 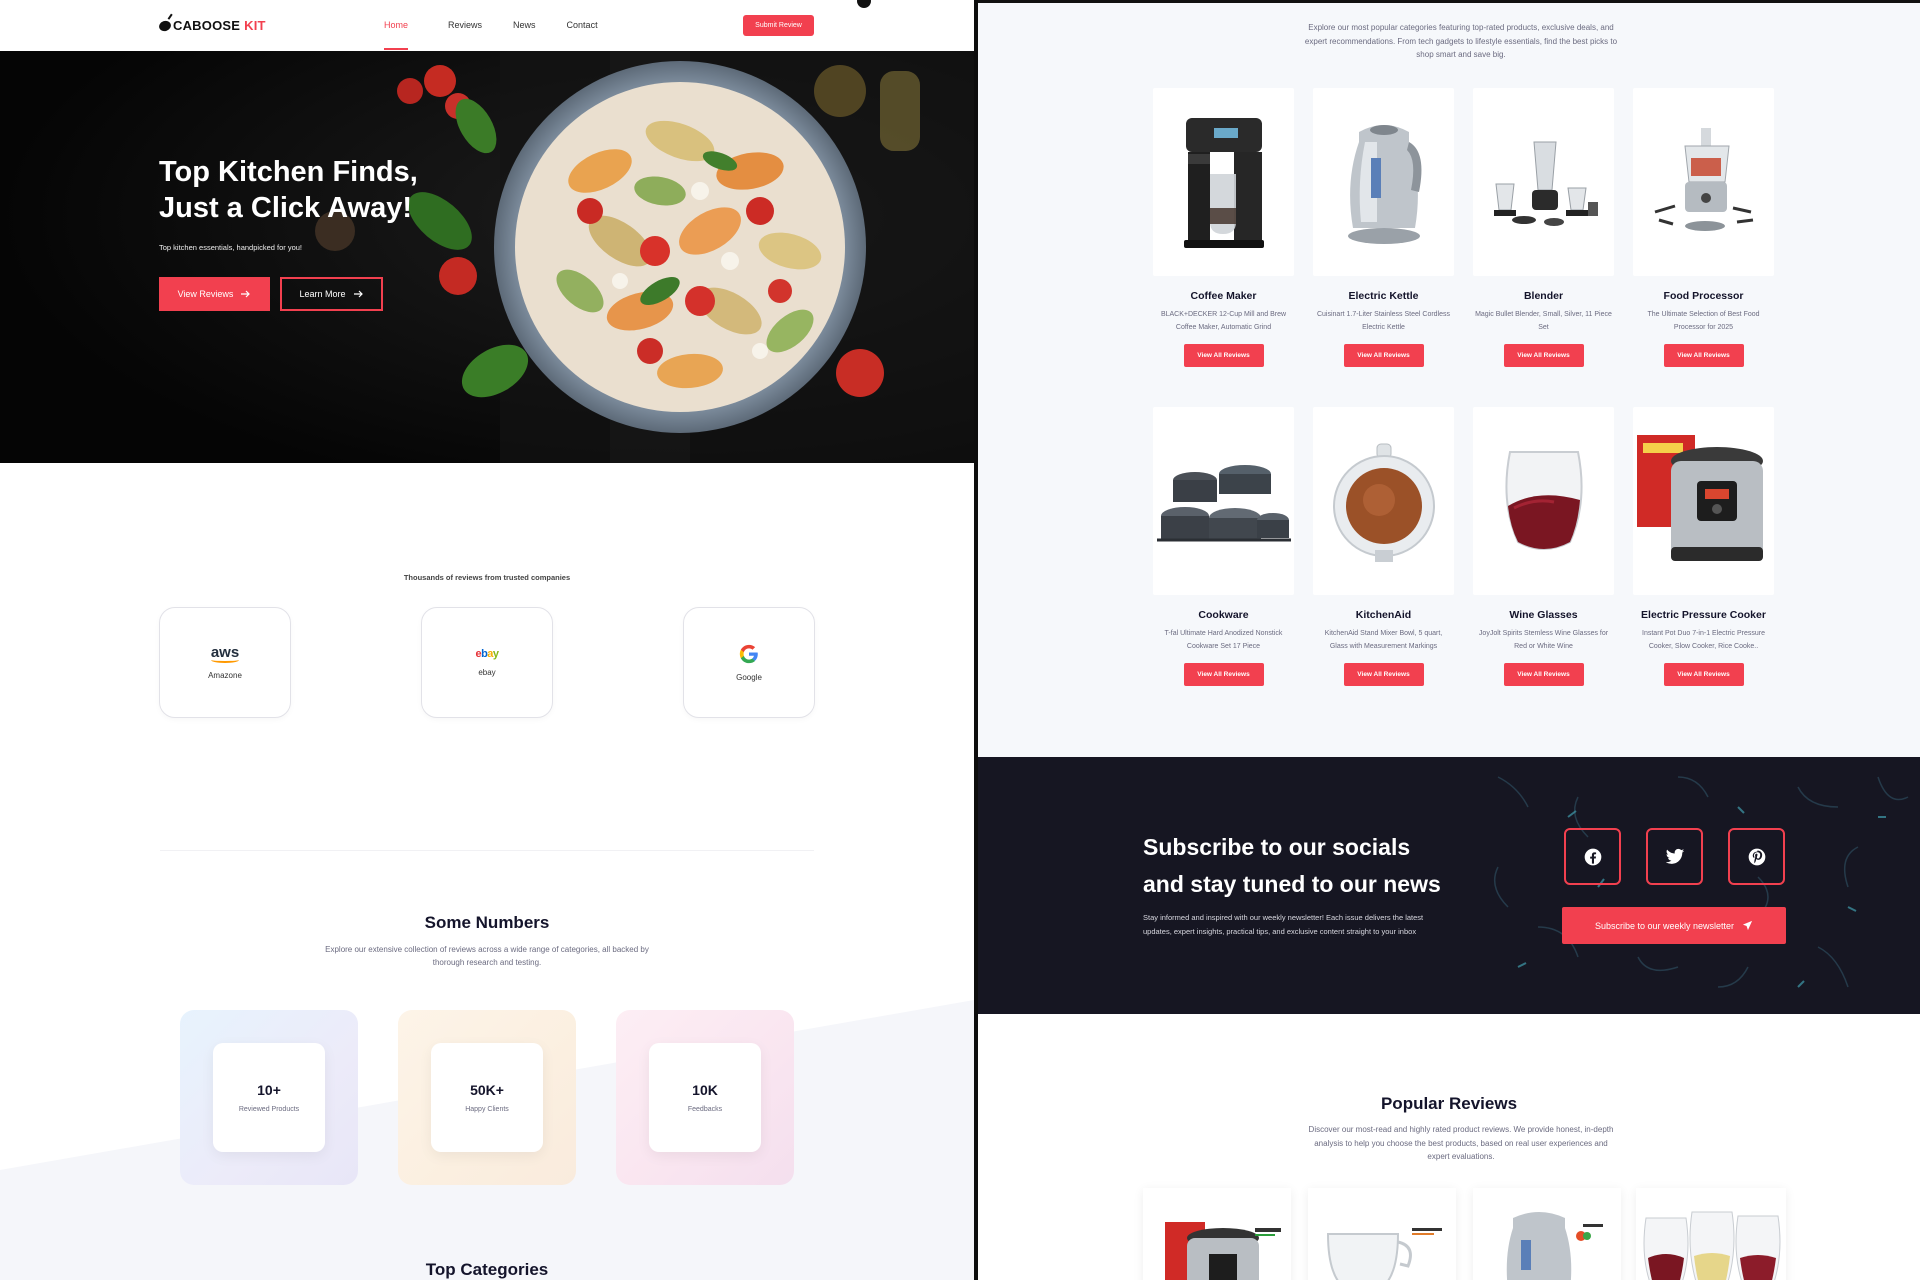 I want to click on cookware-icon, so click(x=1223, y=503).